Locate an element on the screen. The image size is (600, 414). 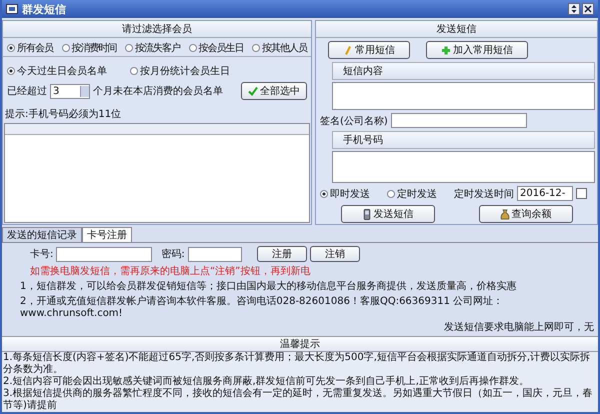
schedule-checkbox is located at coordinates (581, 193).